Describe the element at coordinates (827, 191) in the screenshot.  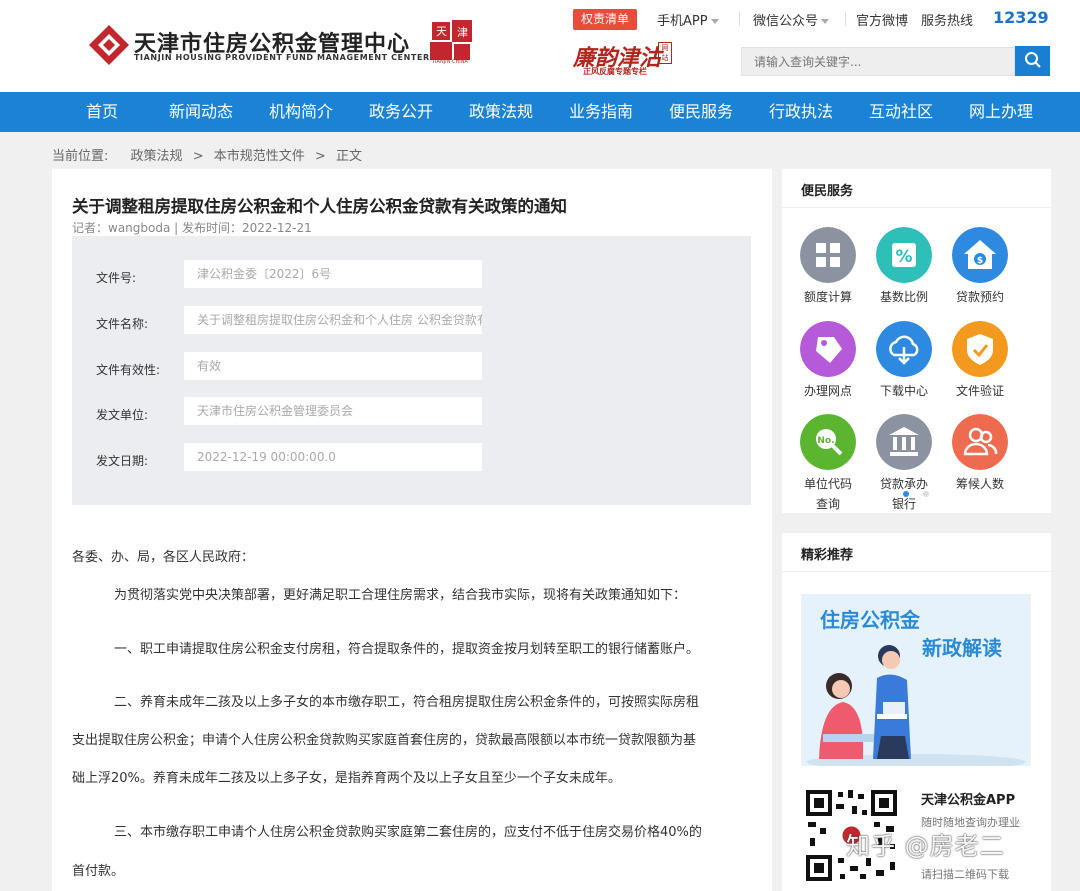
I see `service-panel-title: 便民服务` at that location.